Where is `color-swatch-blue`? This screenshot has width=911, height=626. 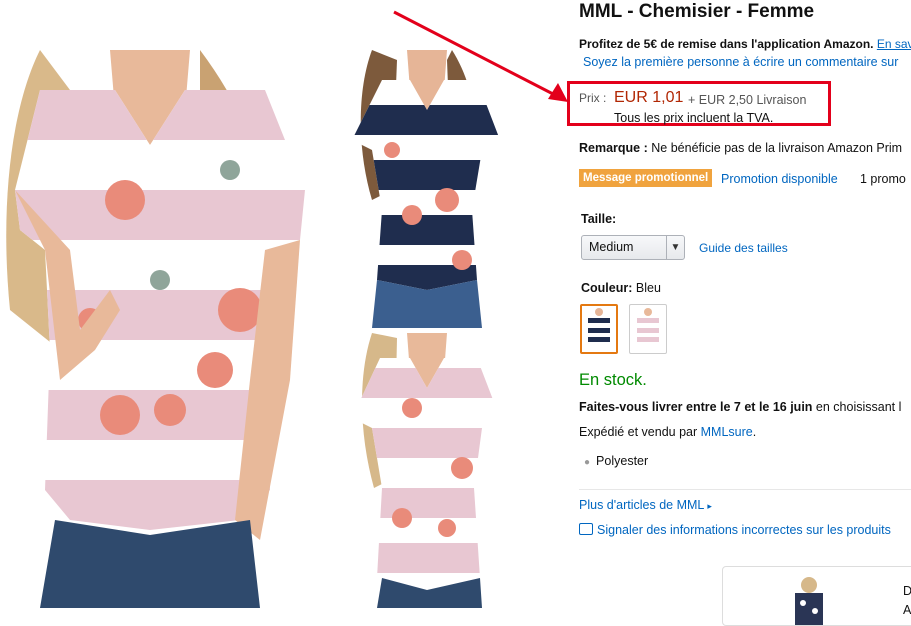
color-swatch-blue is located at coordinates (599, 329).